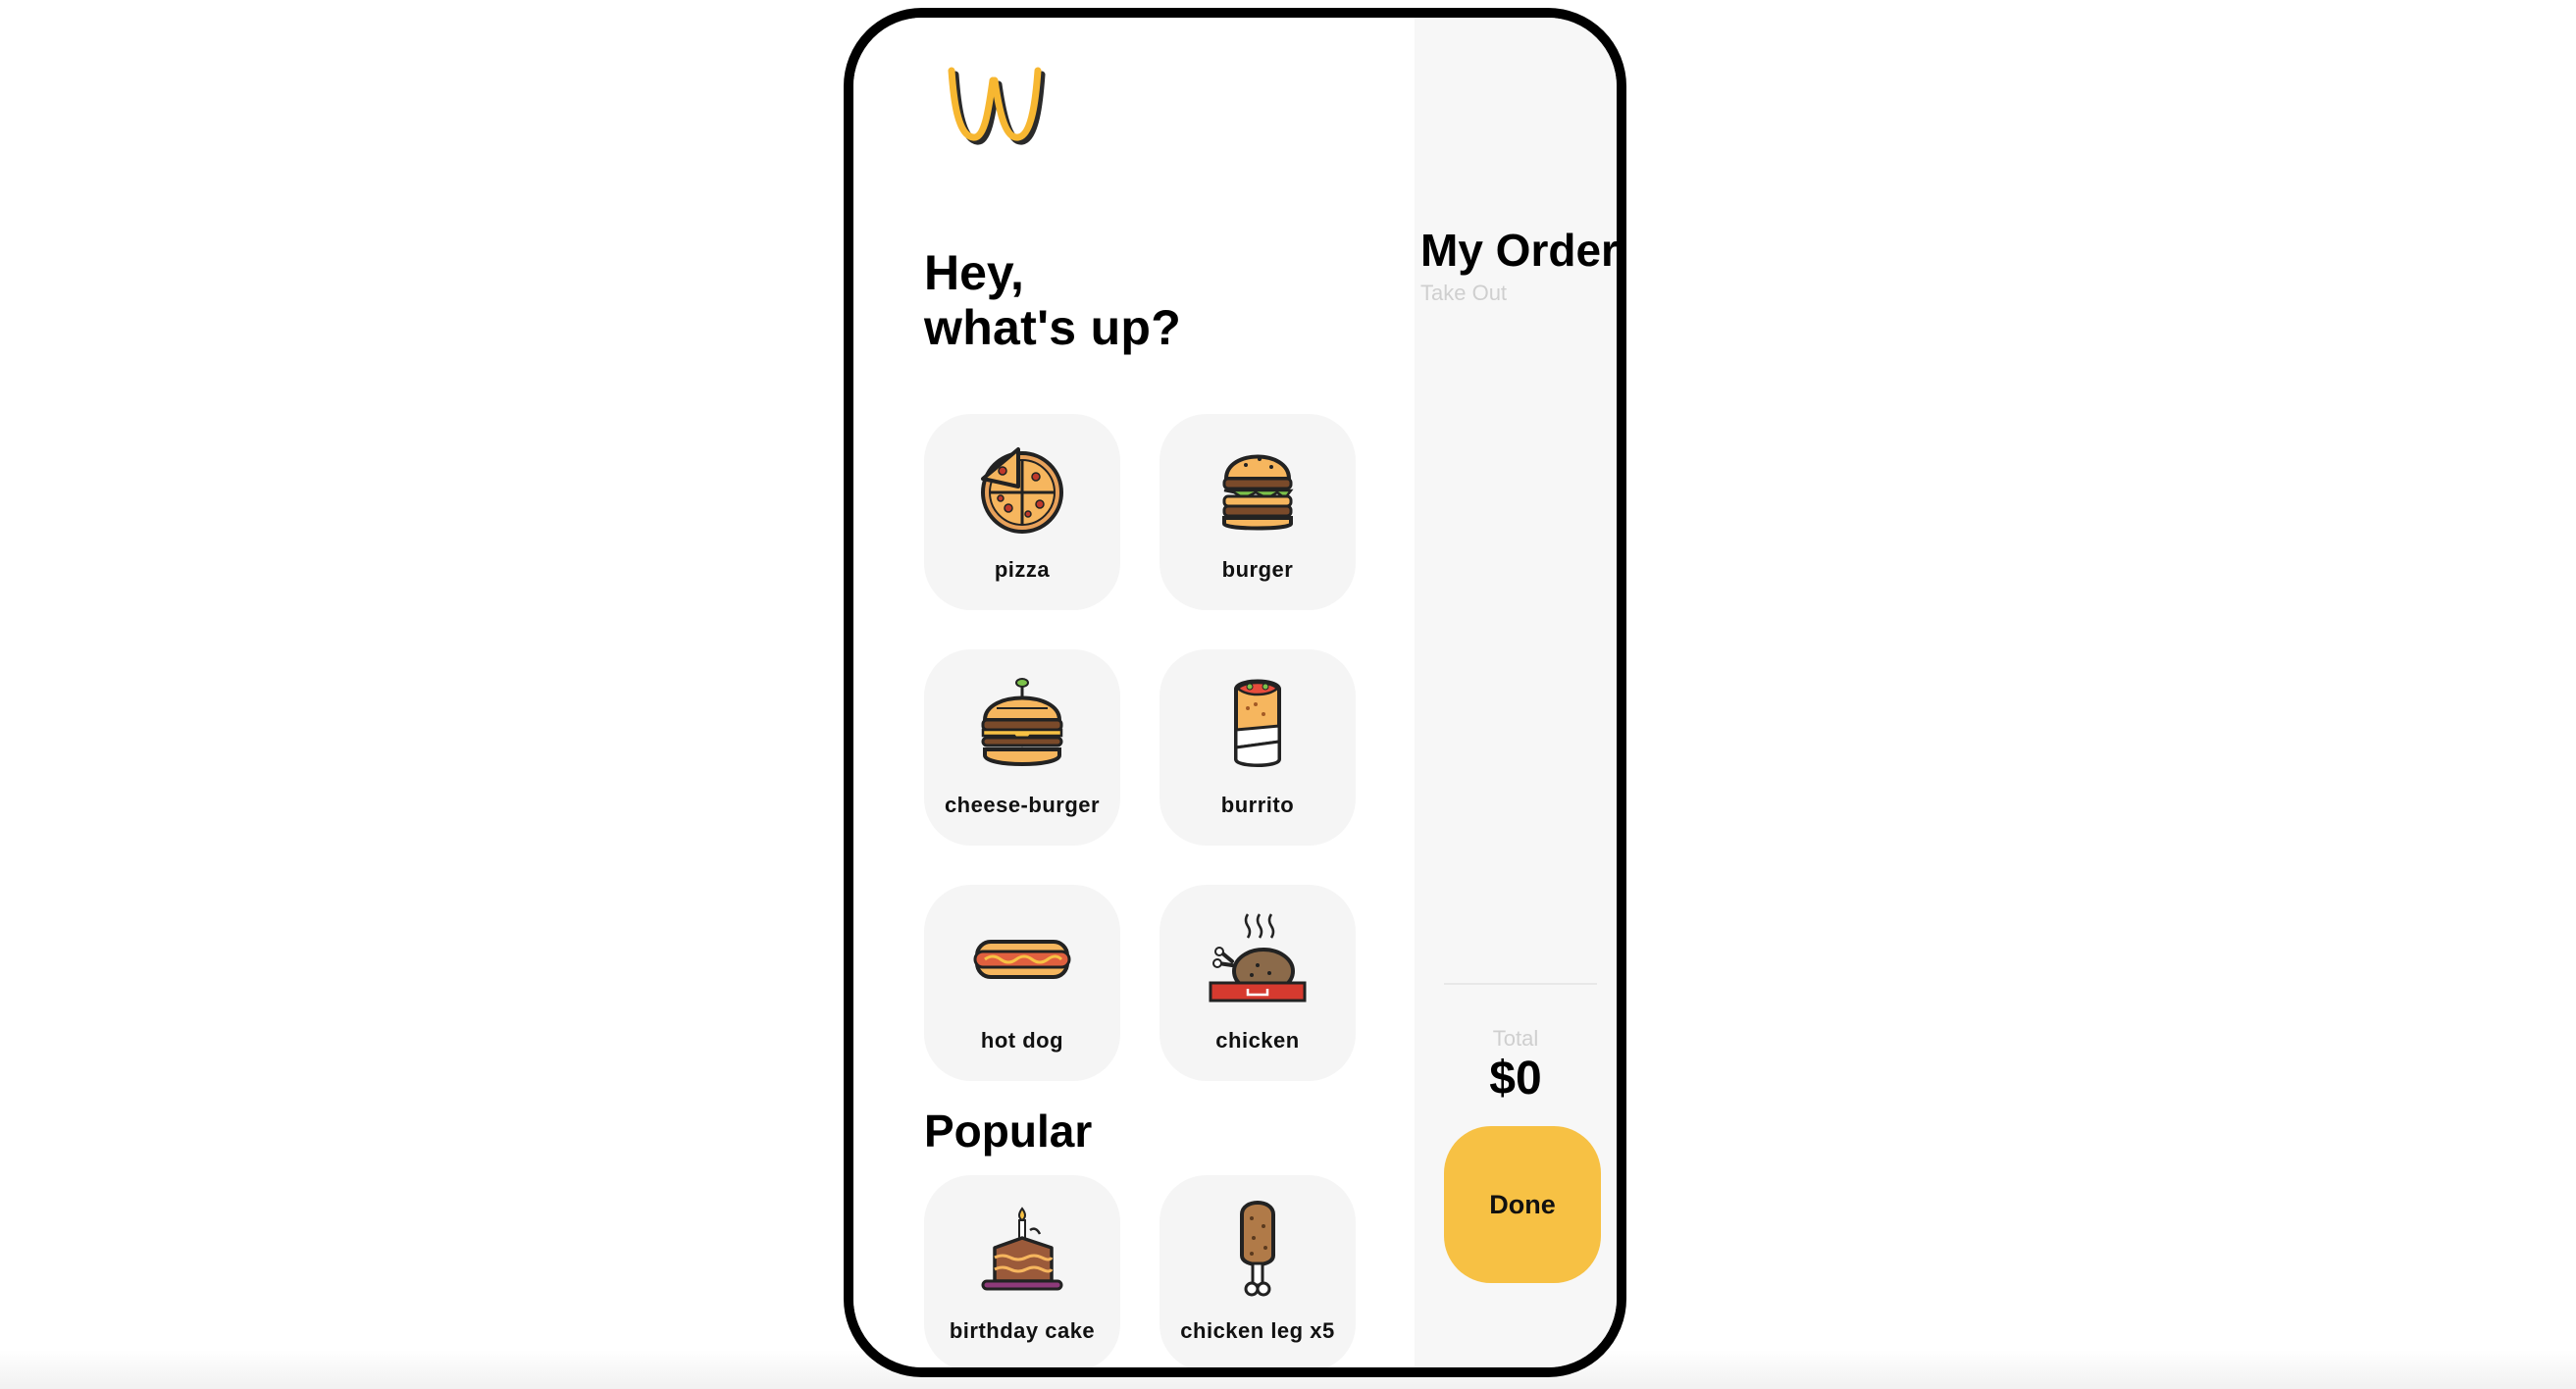 Image resolution: width=2576 pixels, height=1389 pixels. I want to click on brand-logo, so click(997, 106).